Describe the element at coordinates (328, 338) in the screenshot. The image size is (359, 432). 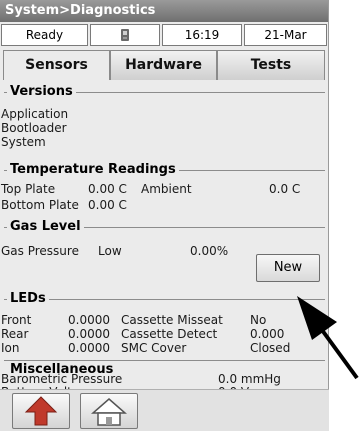
I see `pointer-arrow-icon` at that location.